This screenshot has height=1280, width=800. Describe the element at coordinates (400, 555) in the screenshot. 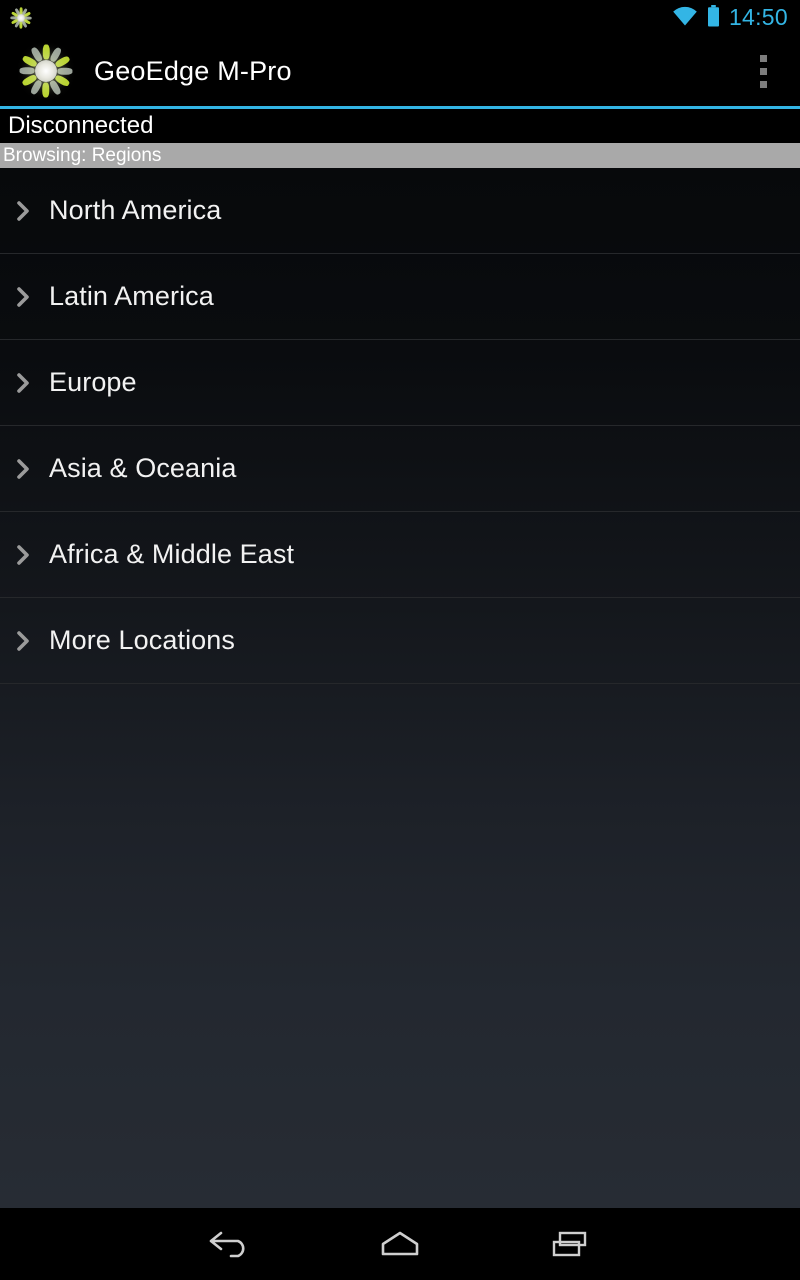

I see `region-list-item: Africa & Middle East` at that location.